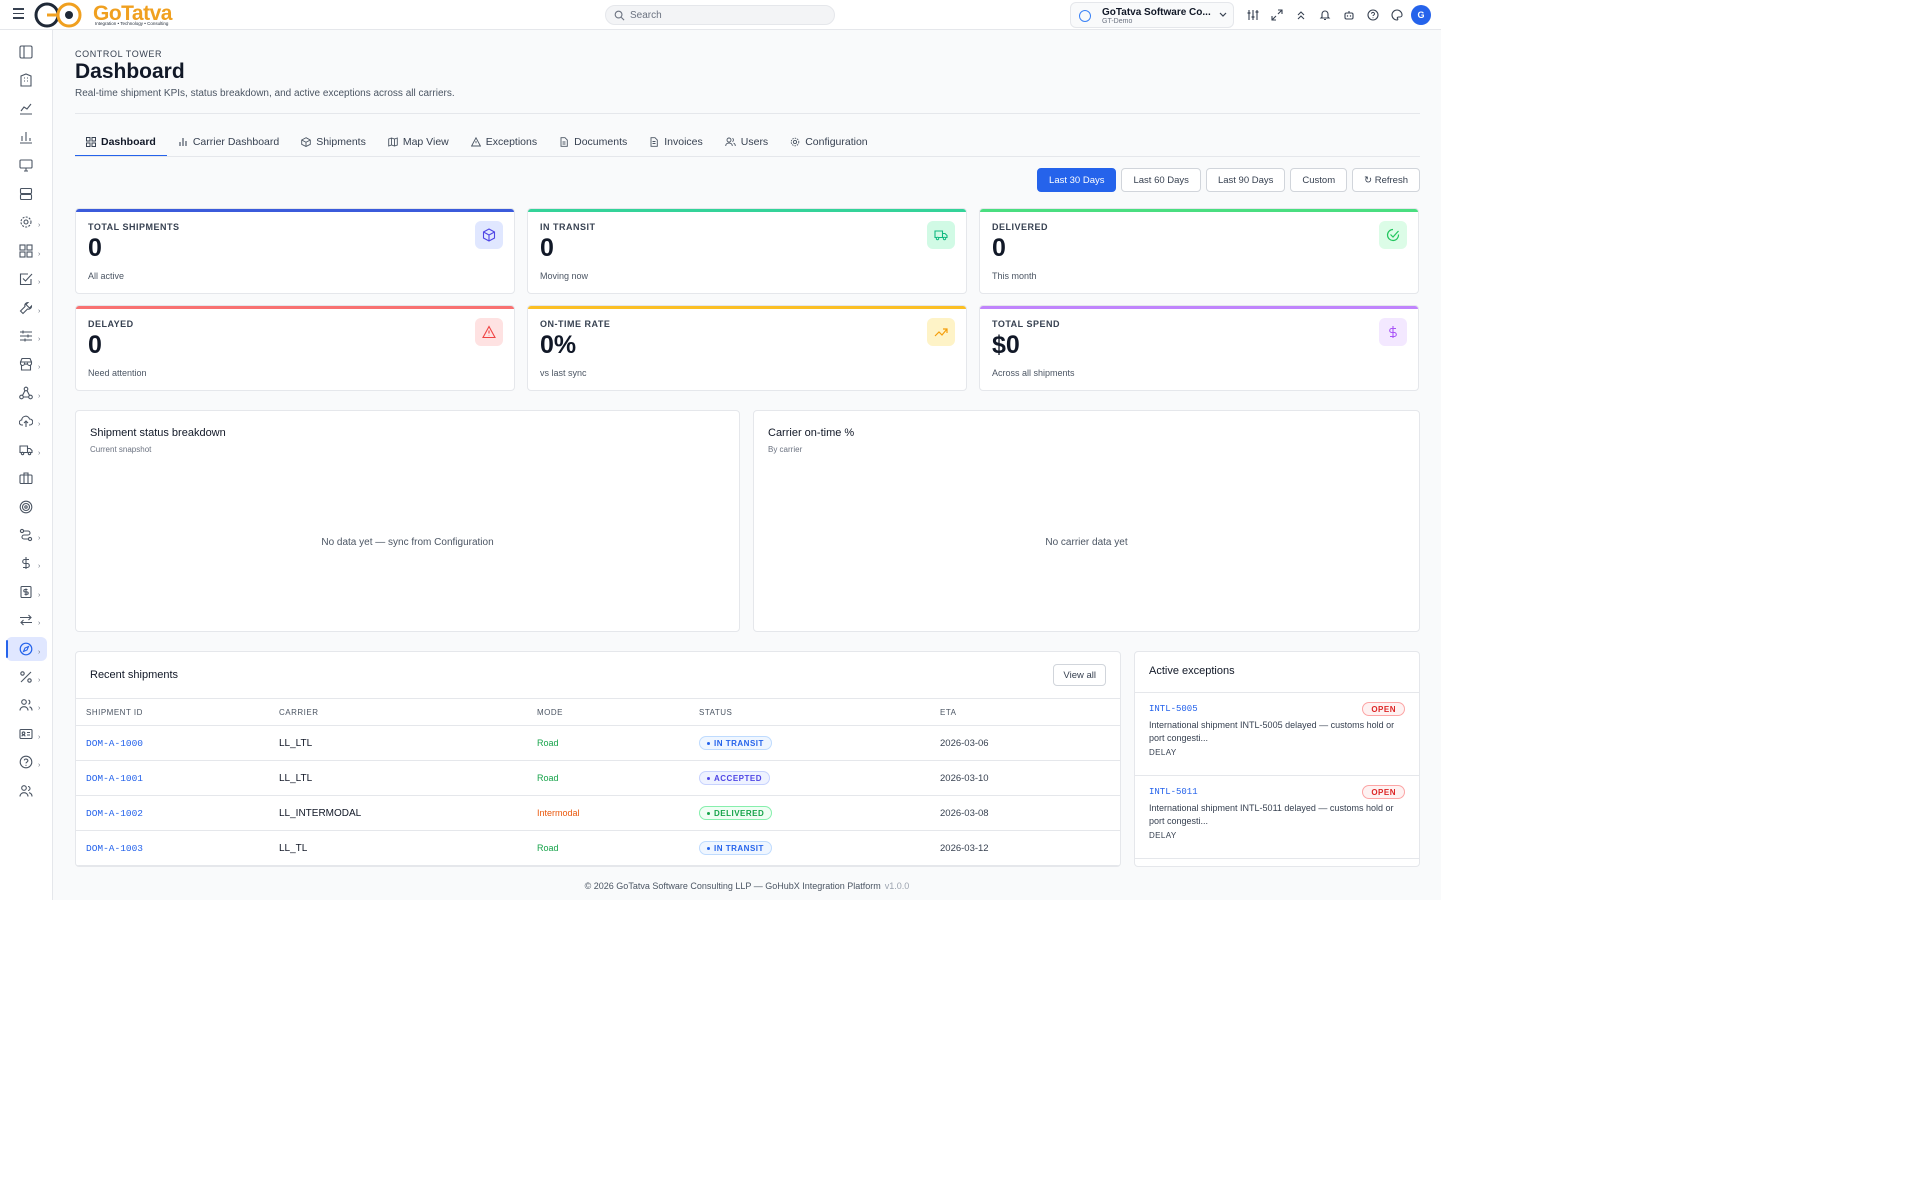 The width and height of the screenshot is (1920, 1200). I want to click on tab-carrier-dashboard: Carrier Dashboard, so click(228, 142).